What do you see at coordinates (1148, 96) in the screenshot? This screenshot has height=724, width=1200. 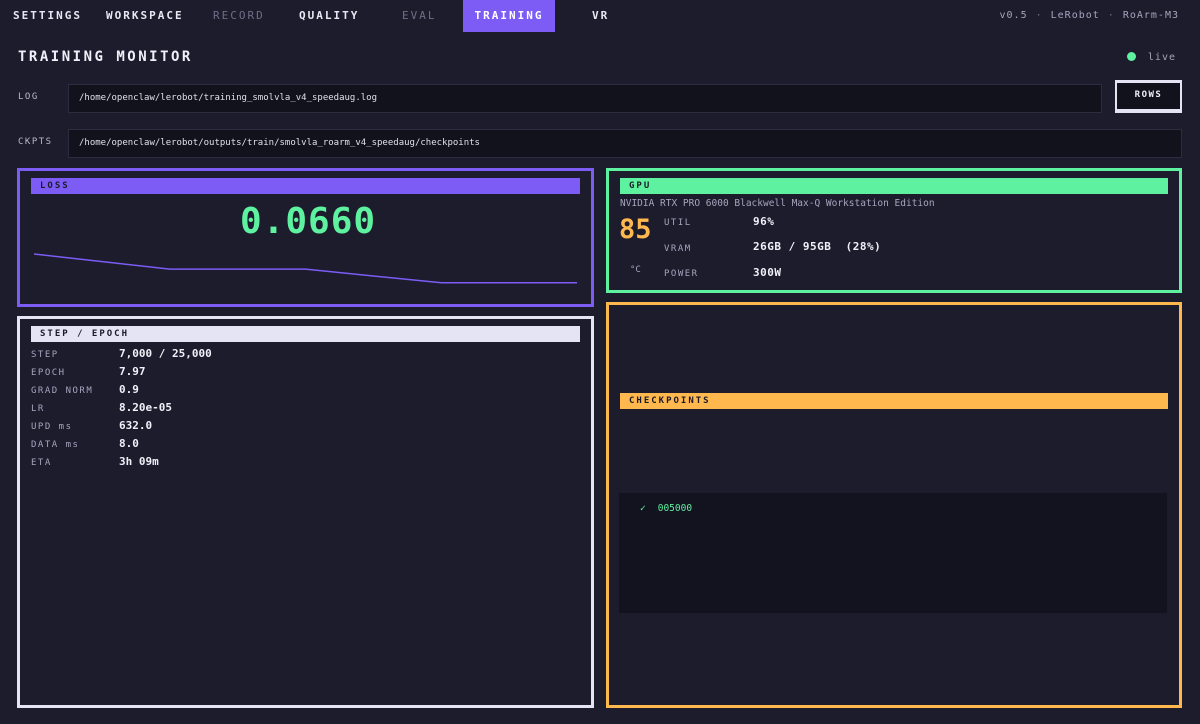 I see `rows-button: ROWS` at bounding box center [1148, 96].